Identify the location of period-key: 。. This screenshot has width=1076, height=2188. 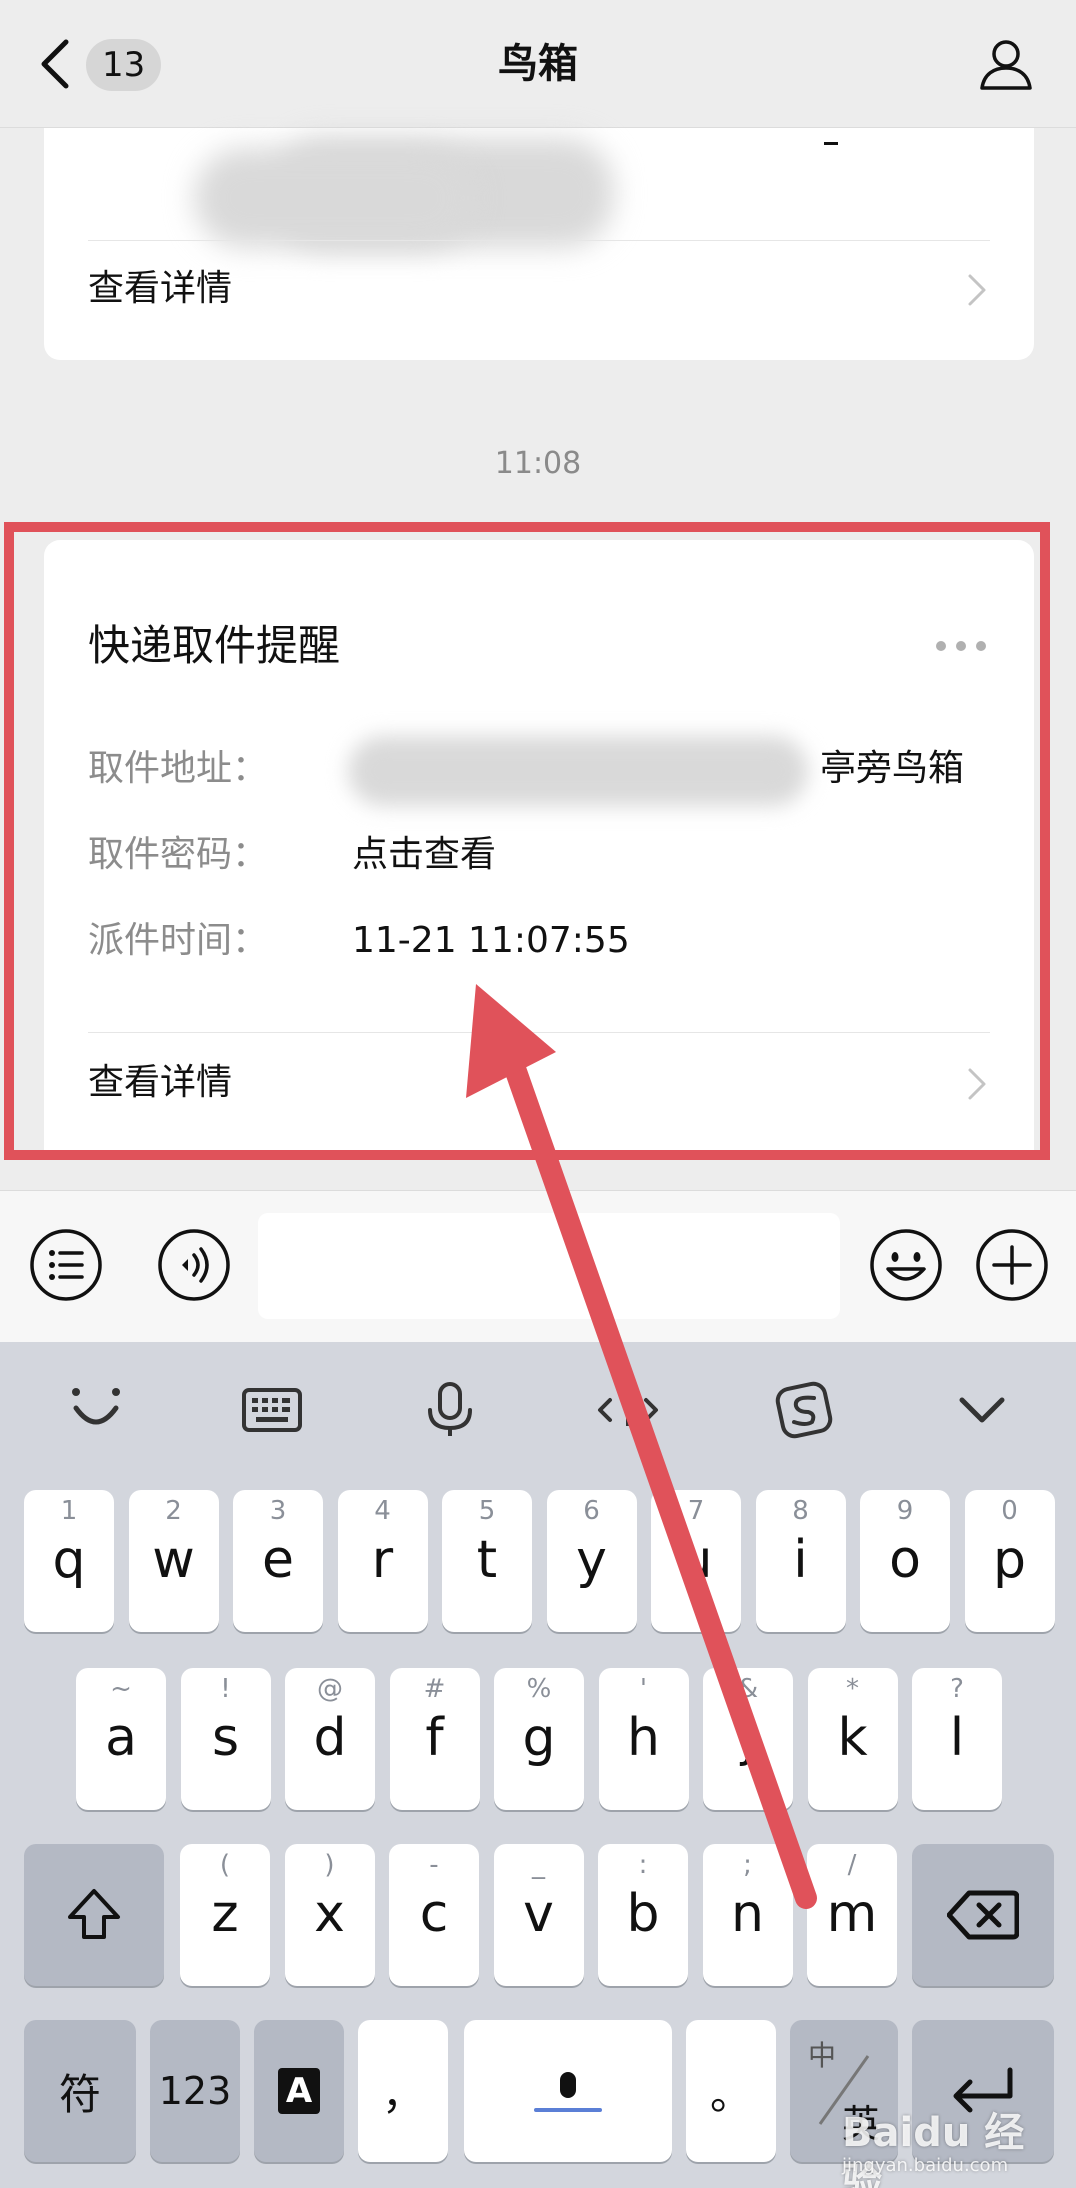
(731, 2091).